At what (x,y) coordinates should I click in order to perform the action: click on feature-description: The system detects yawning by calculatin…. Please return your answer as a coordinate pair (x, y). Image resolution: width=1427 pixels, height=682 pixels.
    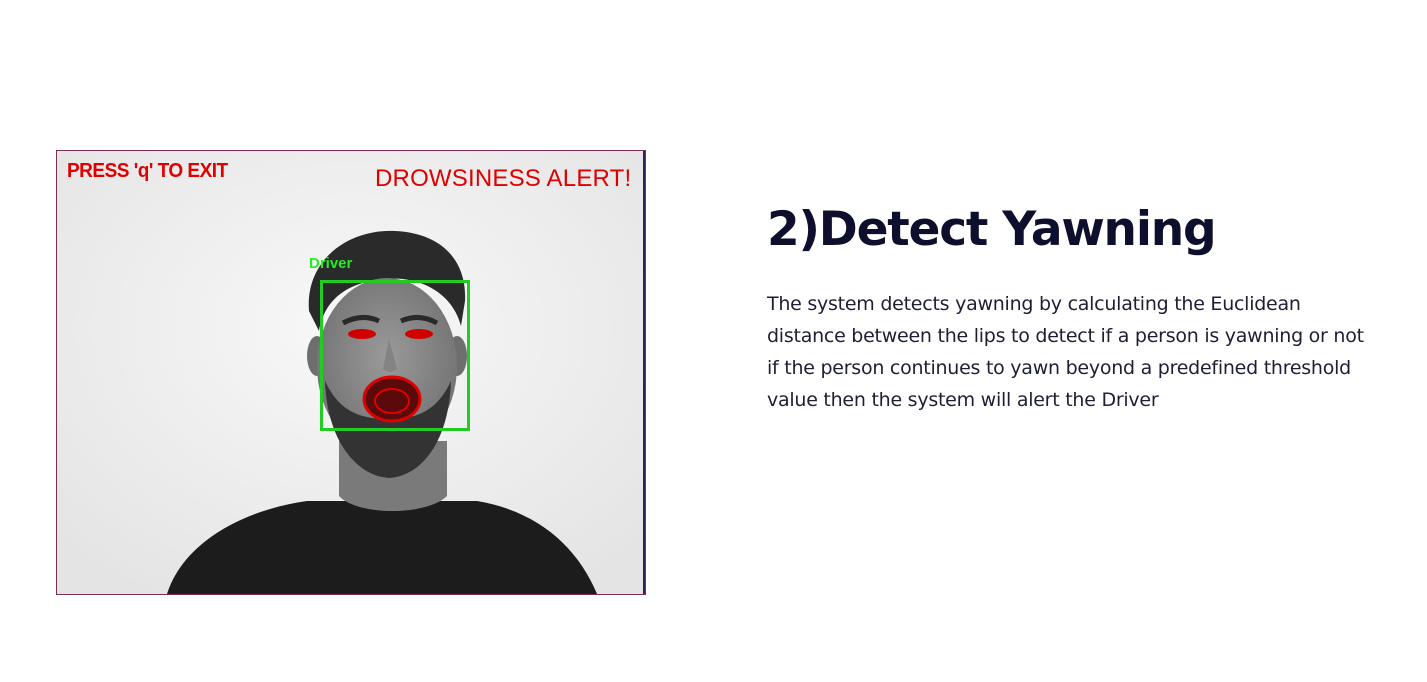
    Looking at the image, I should click on (1065, 352).